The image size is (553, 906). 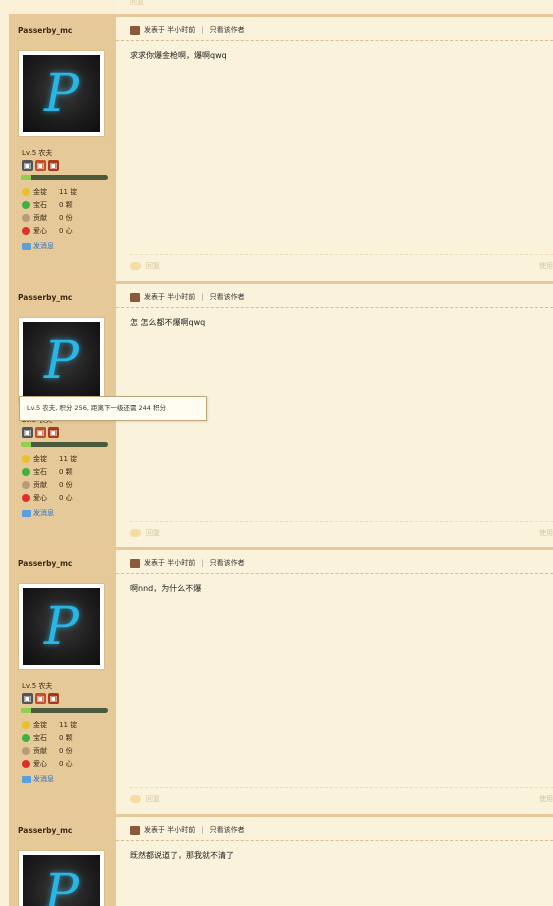 I want to click on post-content: 既然都说道了，那我就不清了, so click(x=182, y=855).